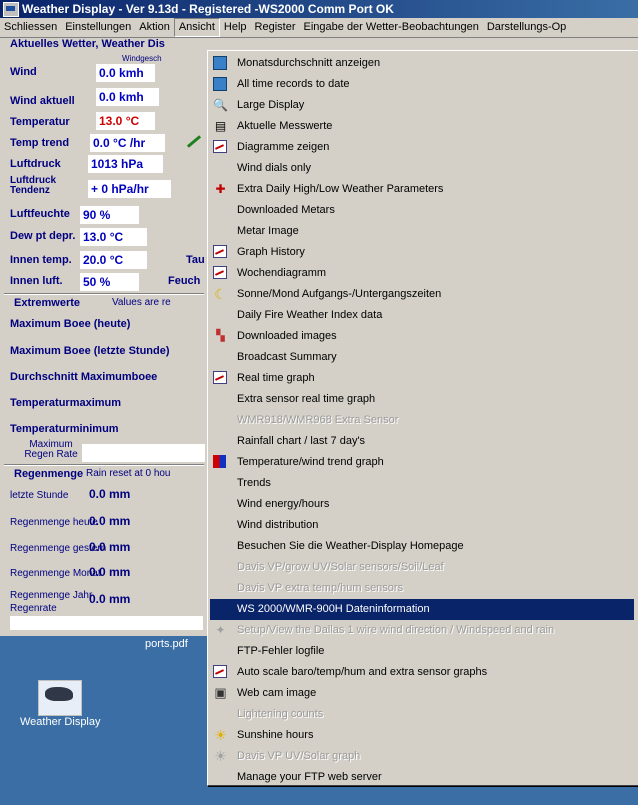  What do you see at coordinates (47, 303) in the screenshot?
I see `extremwerte-header: Extremwerte` at bounding box center [47, 303].